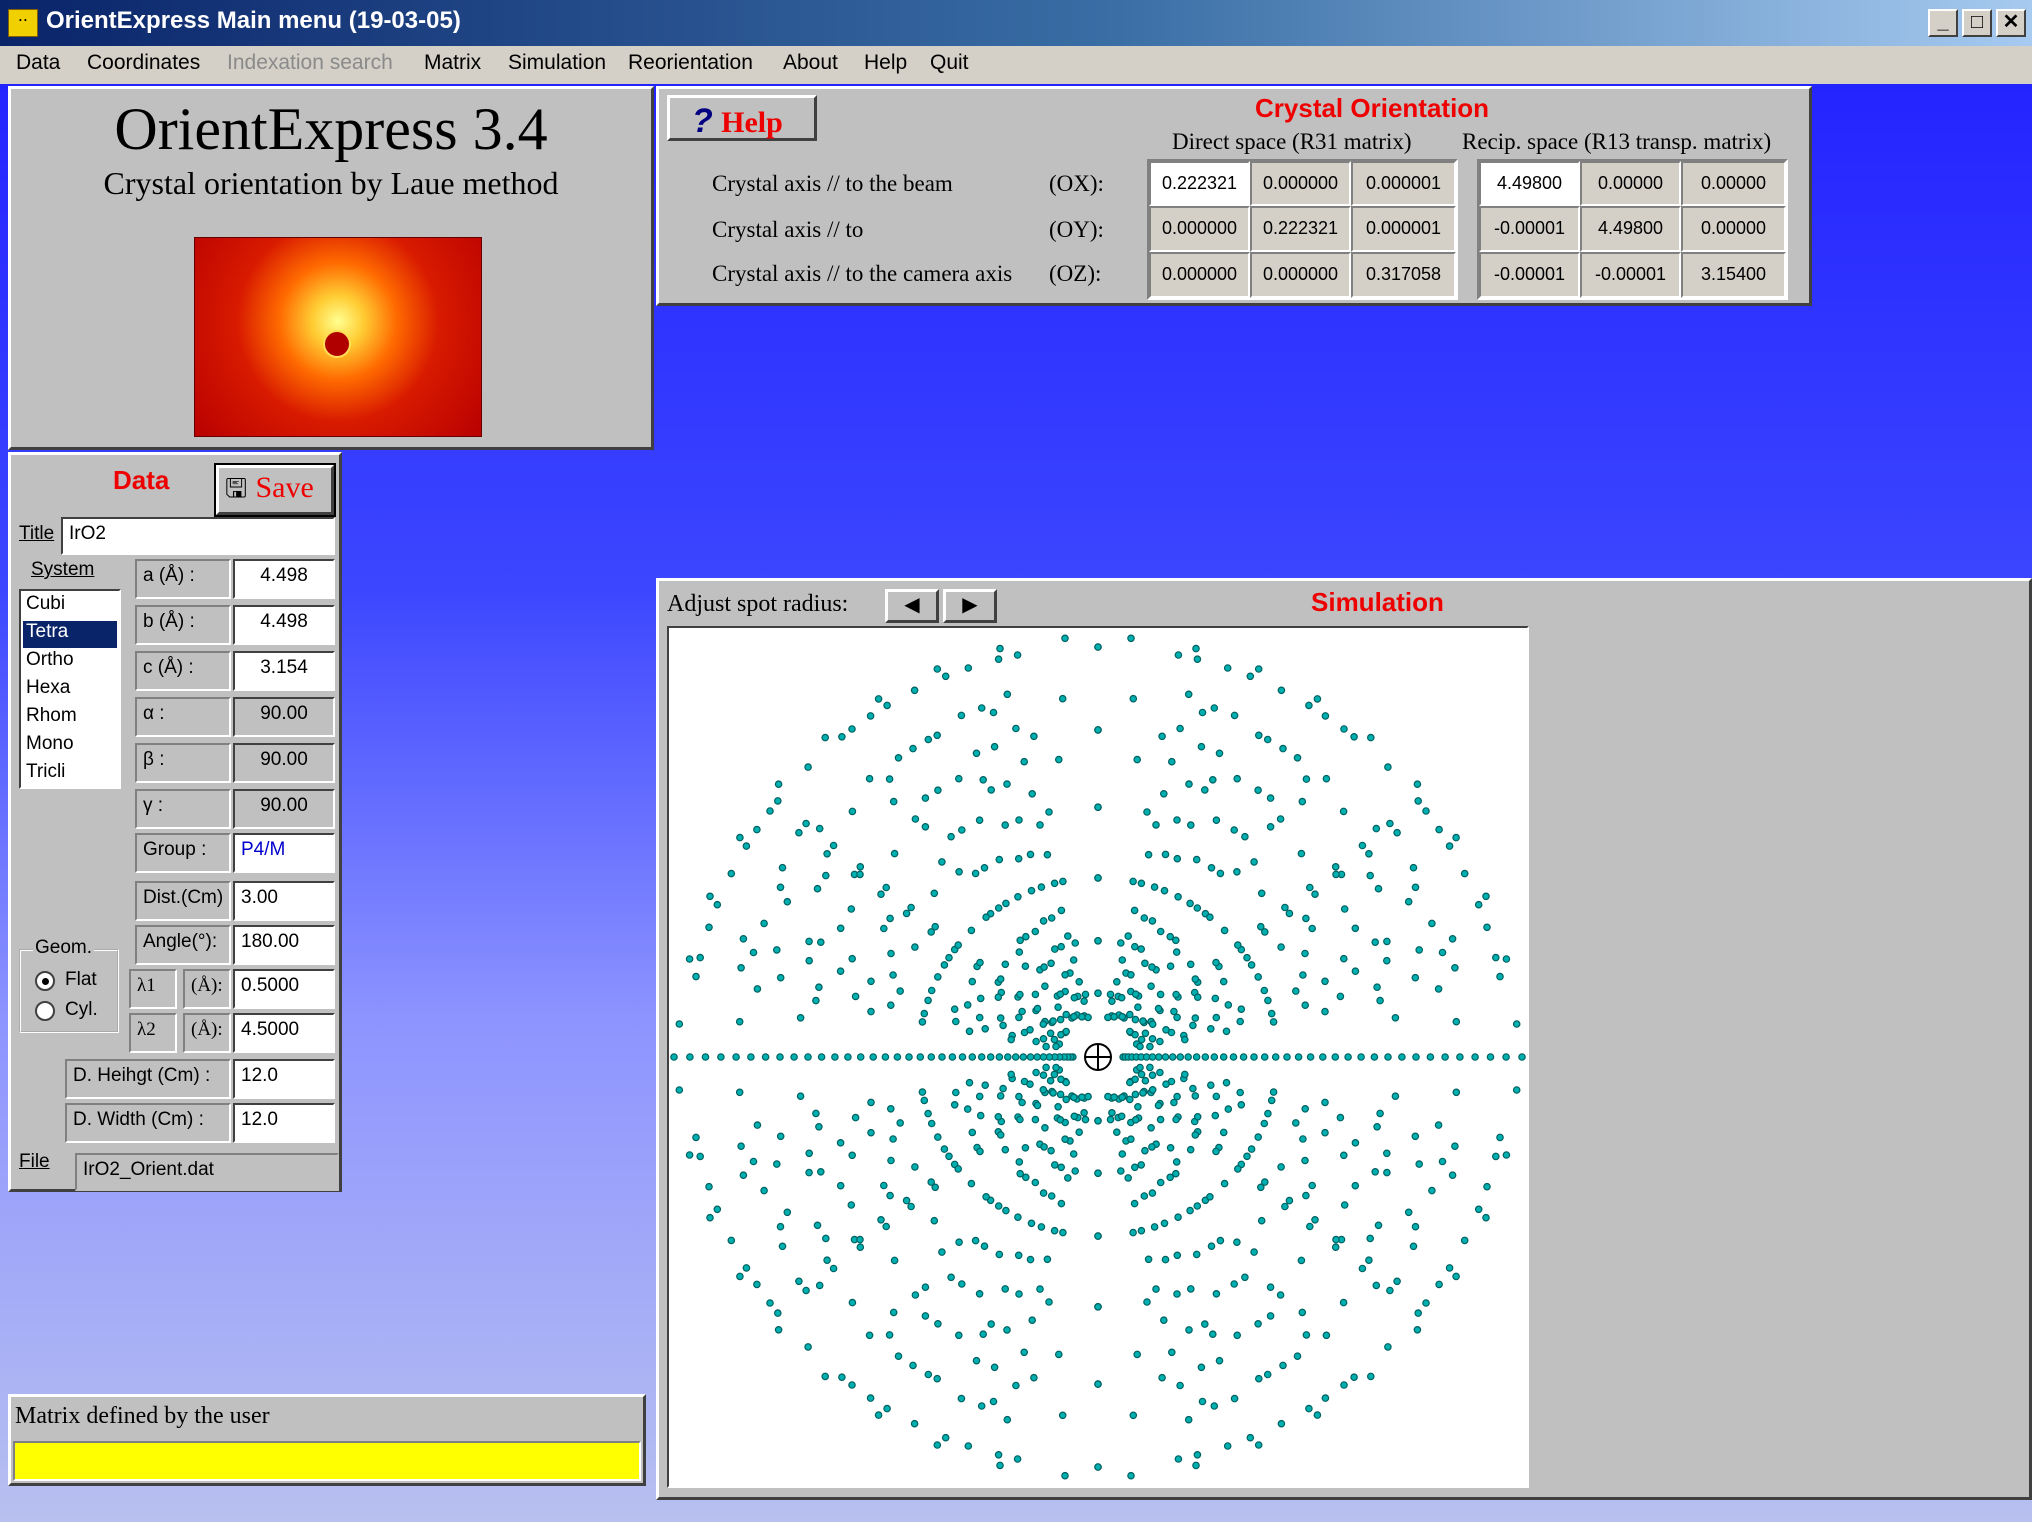 This screenshot has width=2032, height=1522. Describe the element at coordinates (23, 23) in the screenshot. I see `app-dots-icon: ∙∙` at that location.